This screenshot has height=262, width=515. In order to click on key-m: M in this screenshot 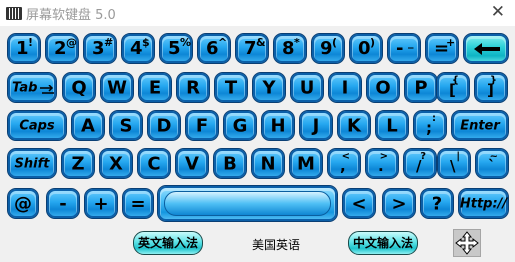, I will do `click(306, 163)`.